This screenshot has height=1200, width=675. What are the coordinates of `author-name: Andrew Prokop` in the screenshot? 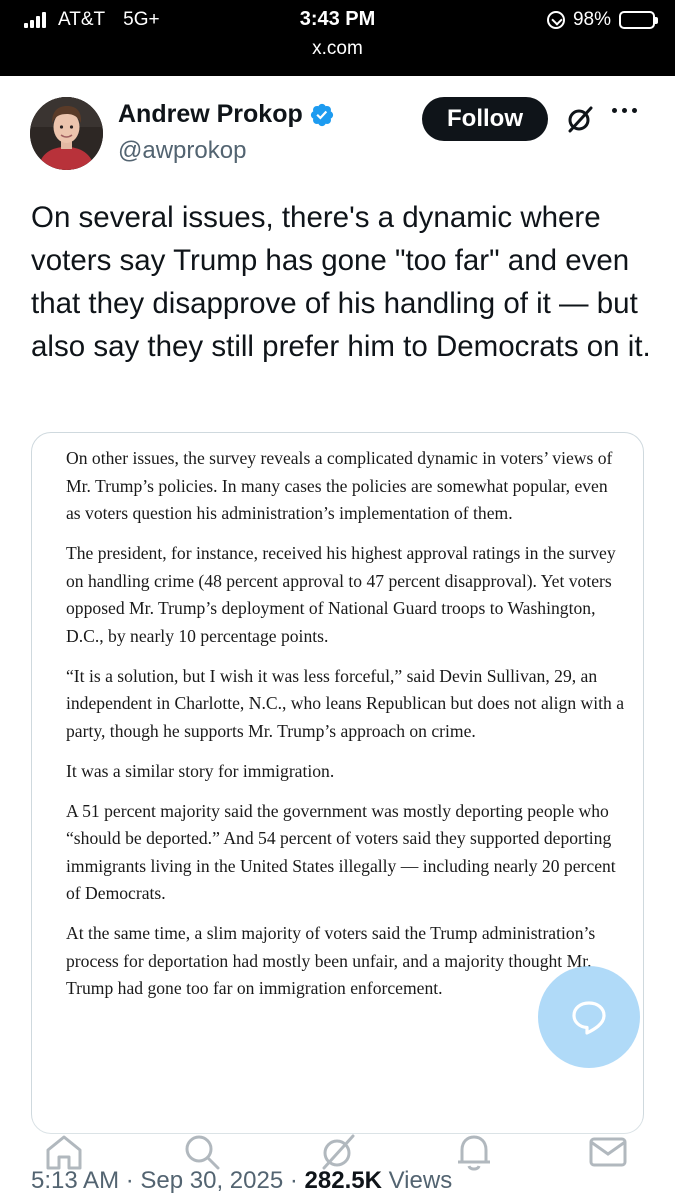 It's located at (226, 114).